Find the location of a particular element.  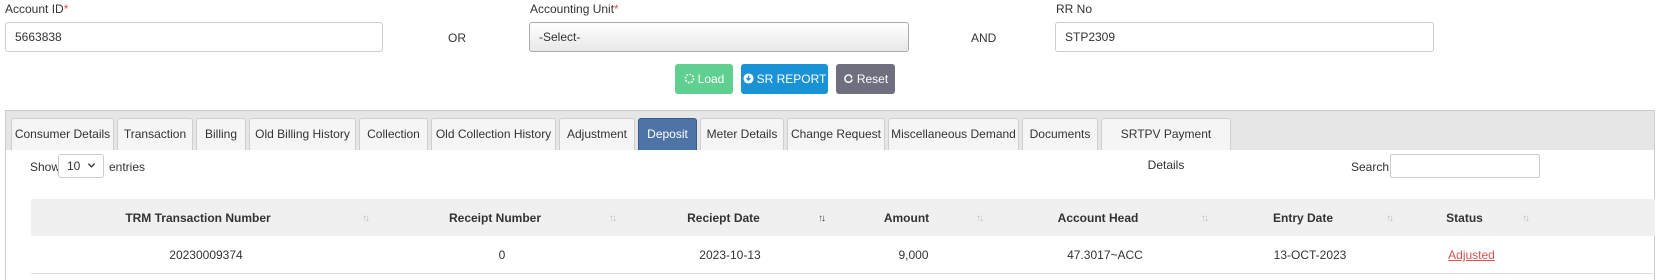

show-label: Show is located at coordinates (45, 167).